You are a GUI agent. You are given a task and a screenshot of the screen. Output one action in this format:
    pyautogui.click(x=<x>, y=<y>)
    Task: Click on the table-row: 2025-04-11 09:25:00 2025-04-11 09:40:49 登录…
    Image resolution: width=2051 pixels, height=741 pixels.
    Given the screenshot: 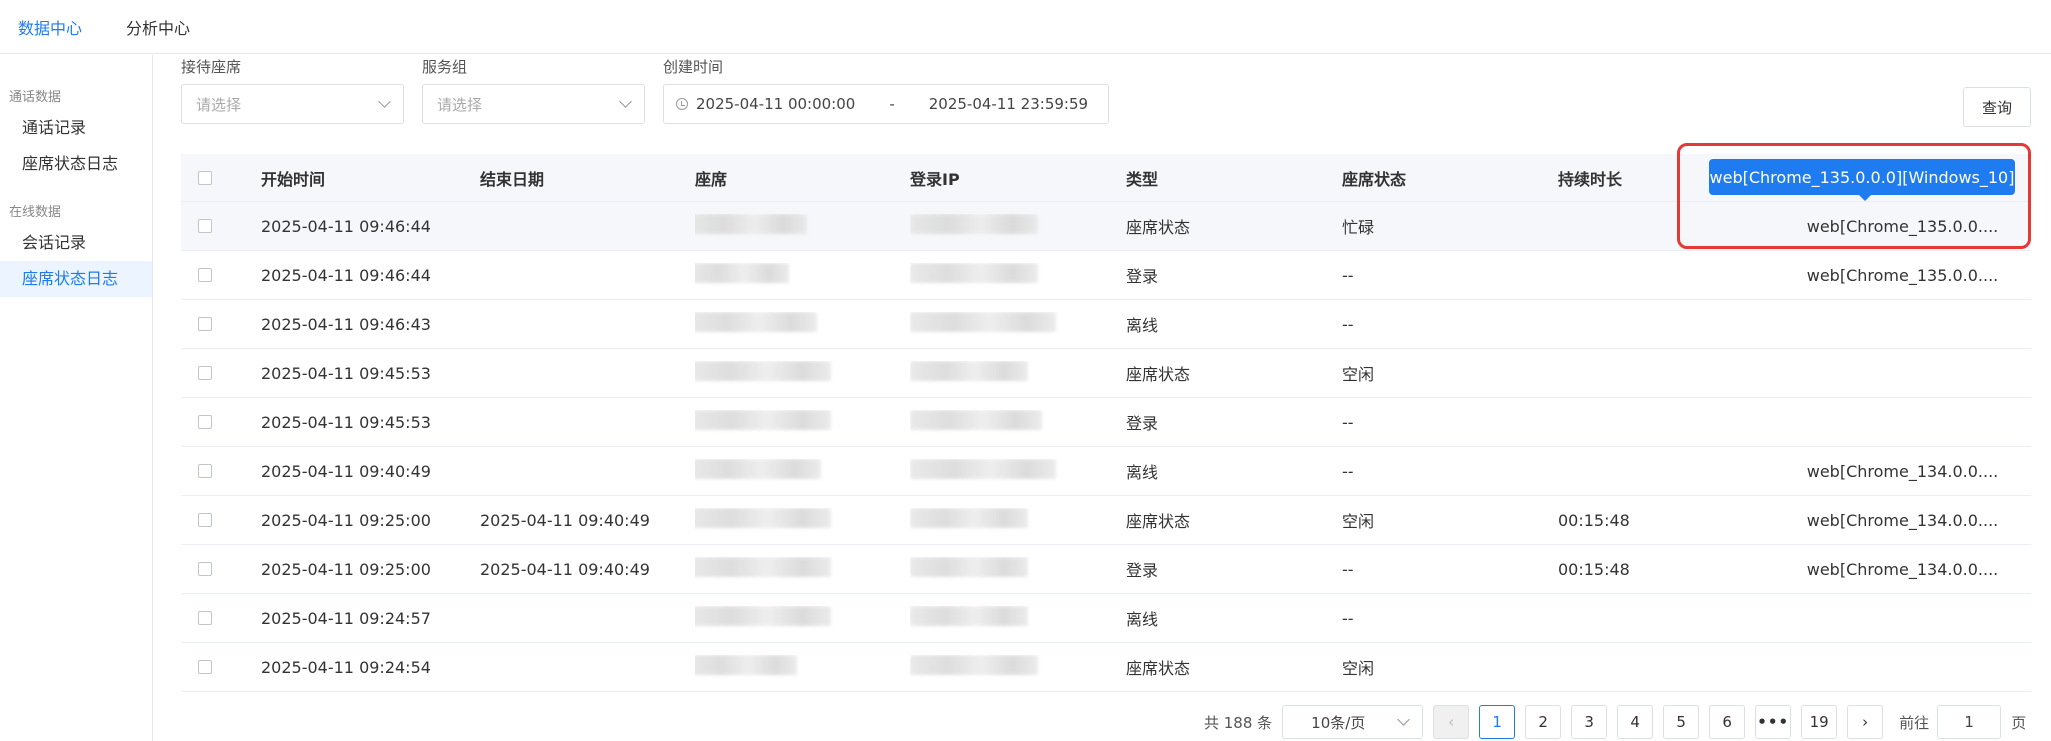 What is the action you would take?
    pyautogui.click(x=1106, y=569)
    